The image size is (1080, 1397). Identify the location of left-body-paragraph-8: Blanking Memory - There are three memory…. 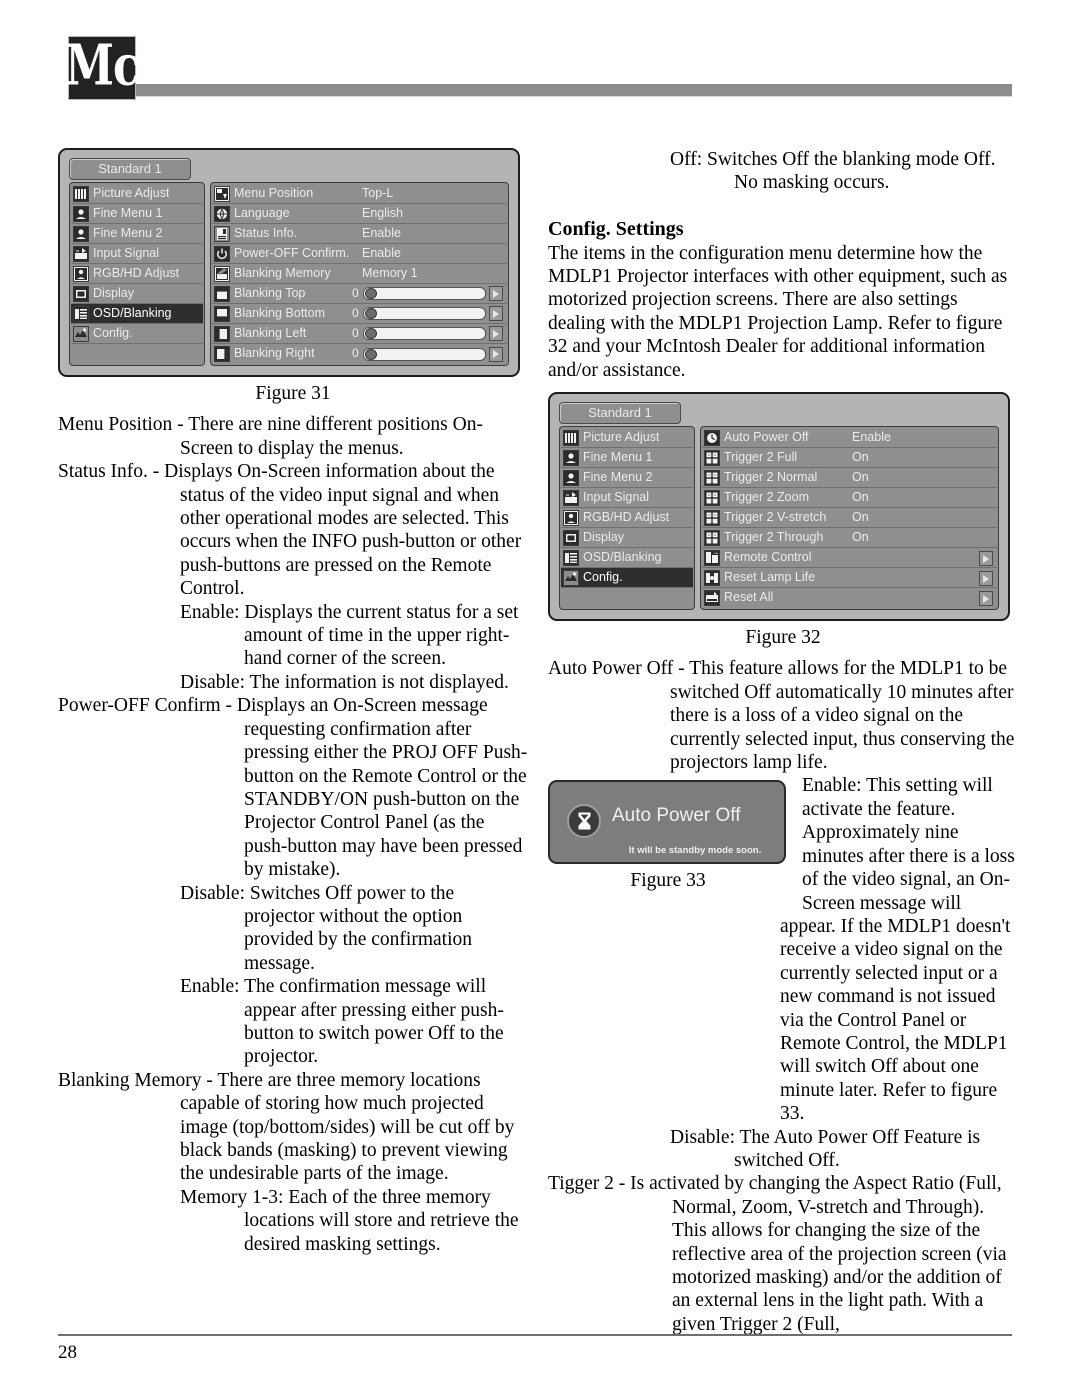
(286, 1127).